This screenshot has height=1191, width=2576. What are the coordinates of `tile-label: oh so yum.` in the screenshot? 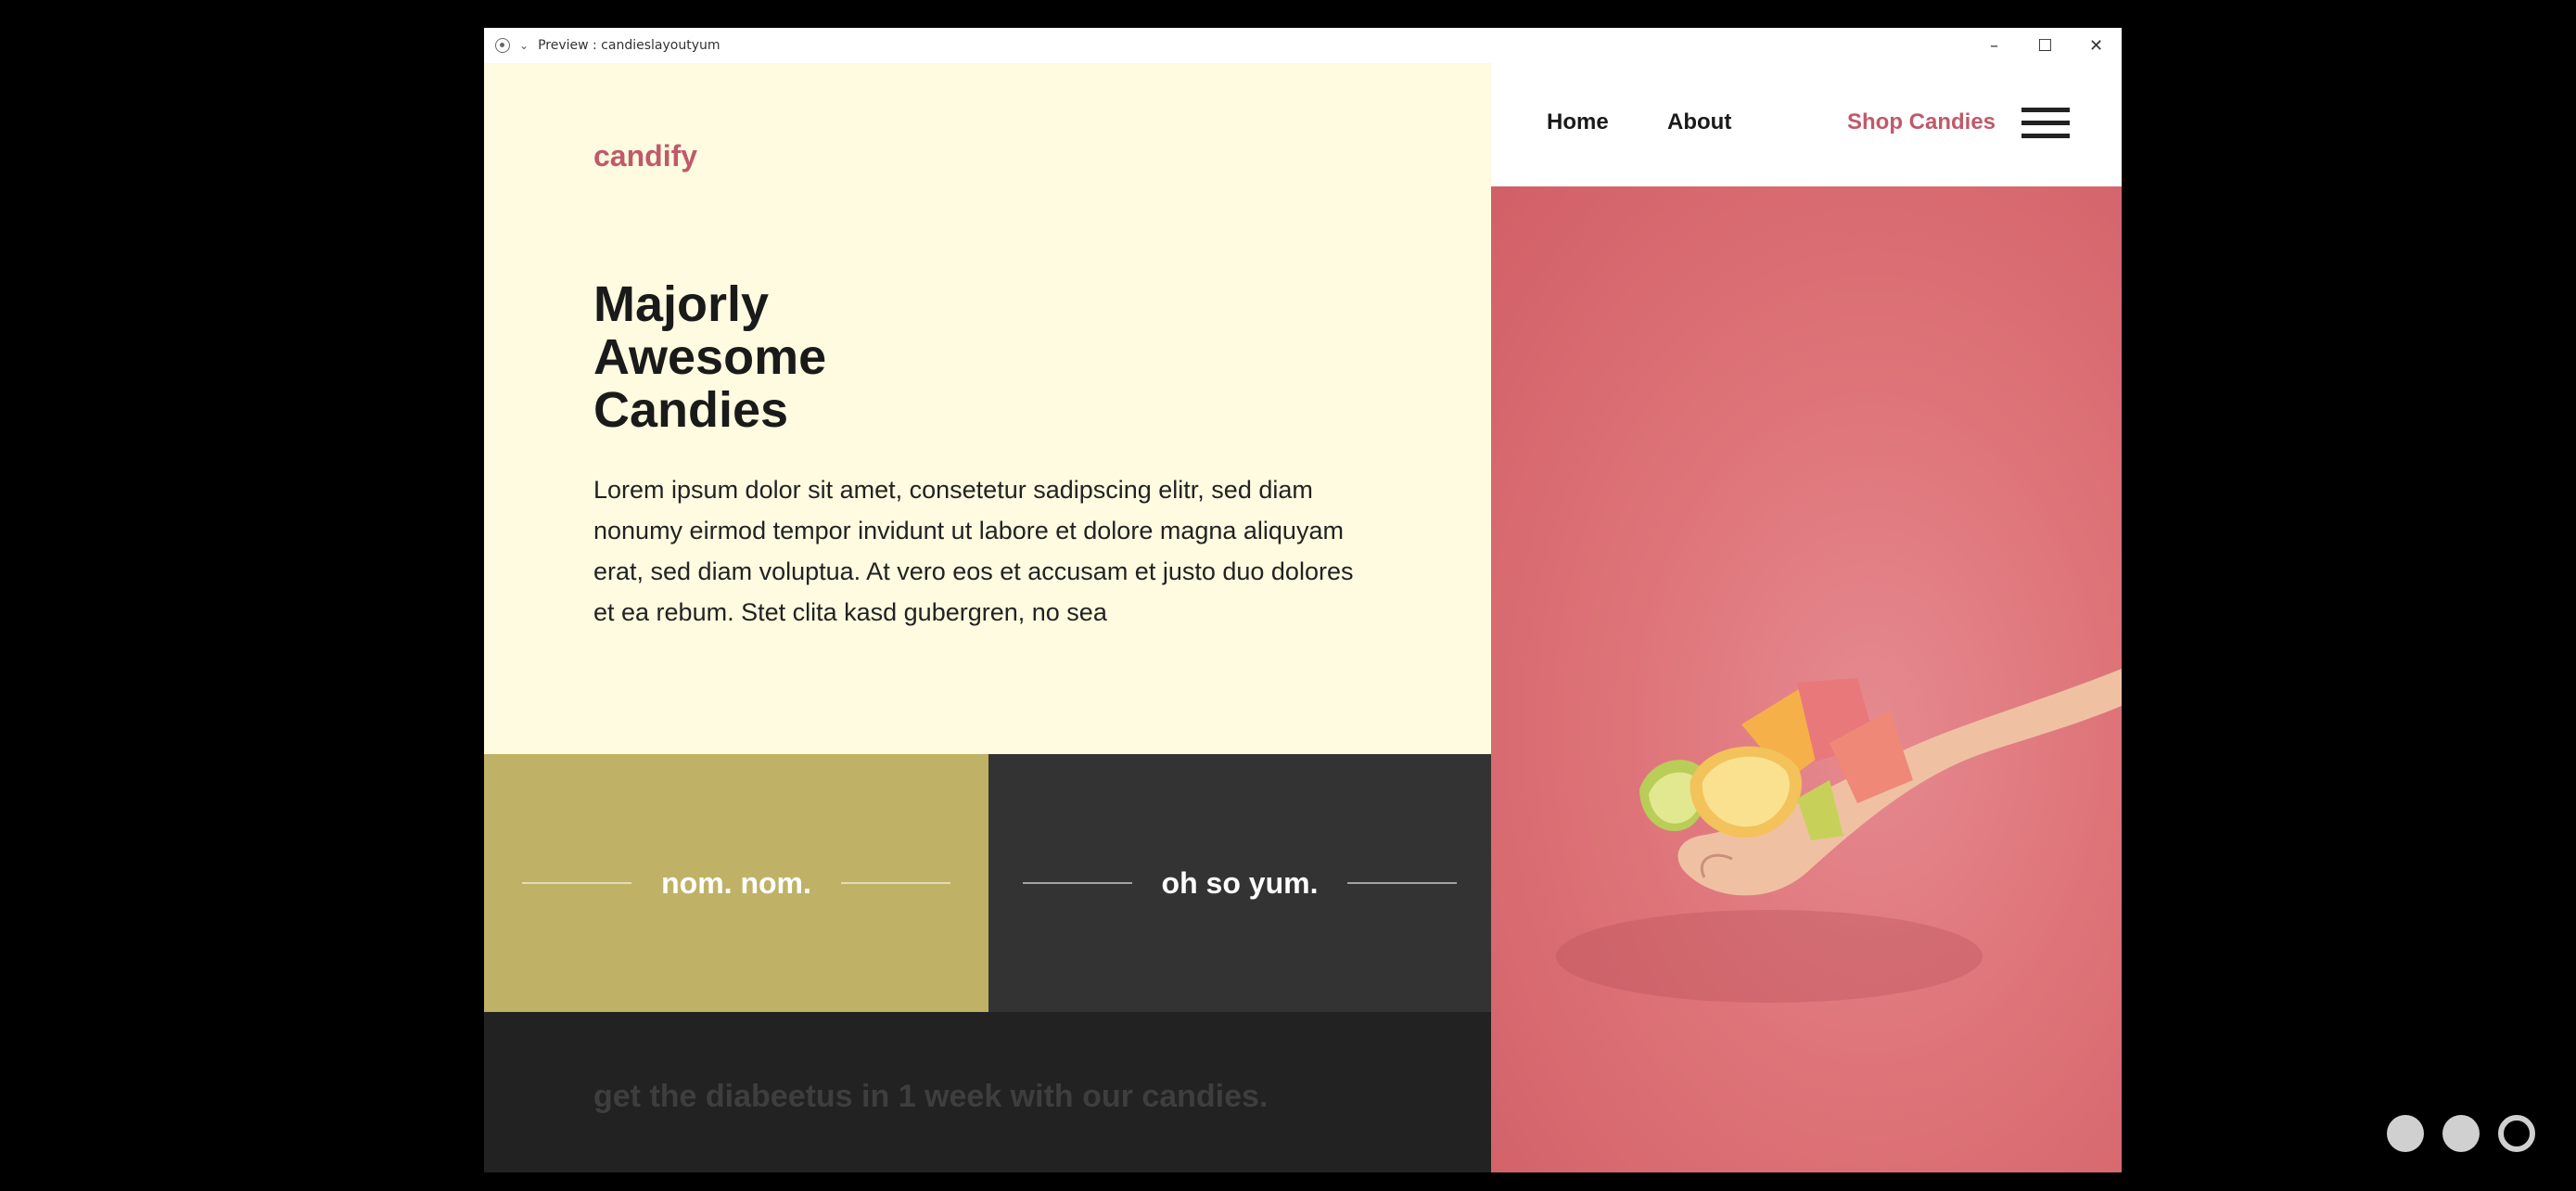 It's located at (1240, 882).